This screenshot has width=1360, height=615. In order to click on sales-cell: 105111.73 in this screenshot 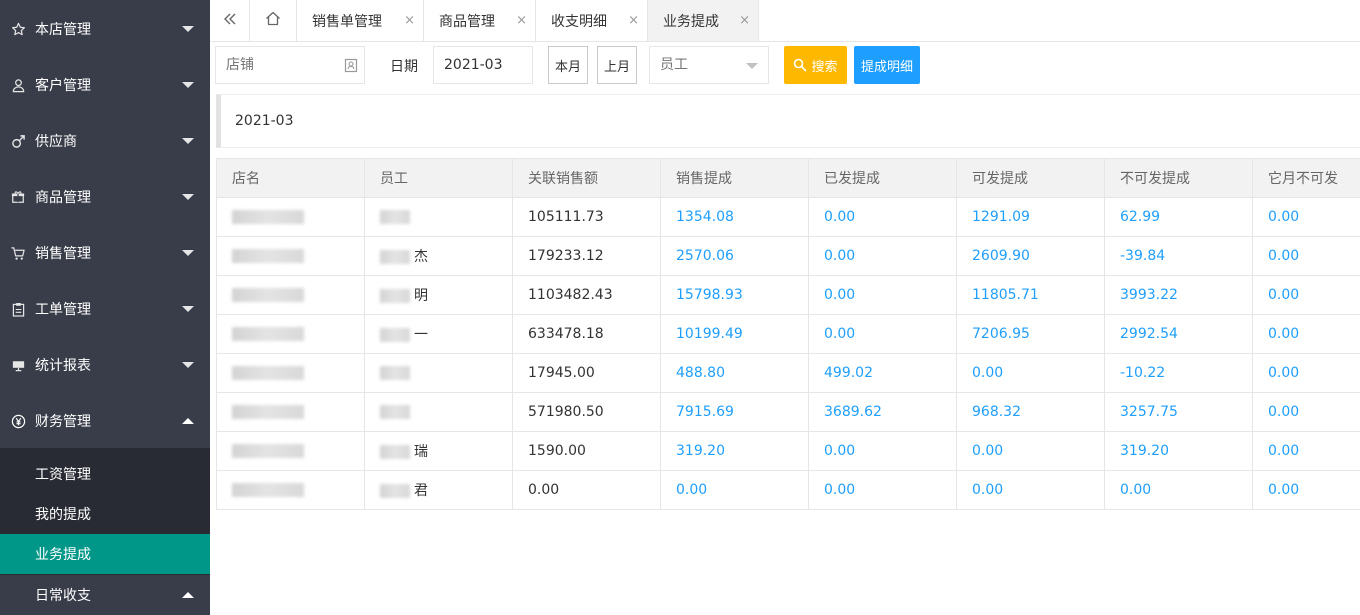, I will do `click(586, 217)`.